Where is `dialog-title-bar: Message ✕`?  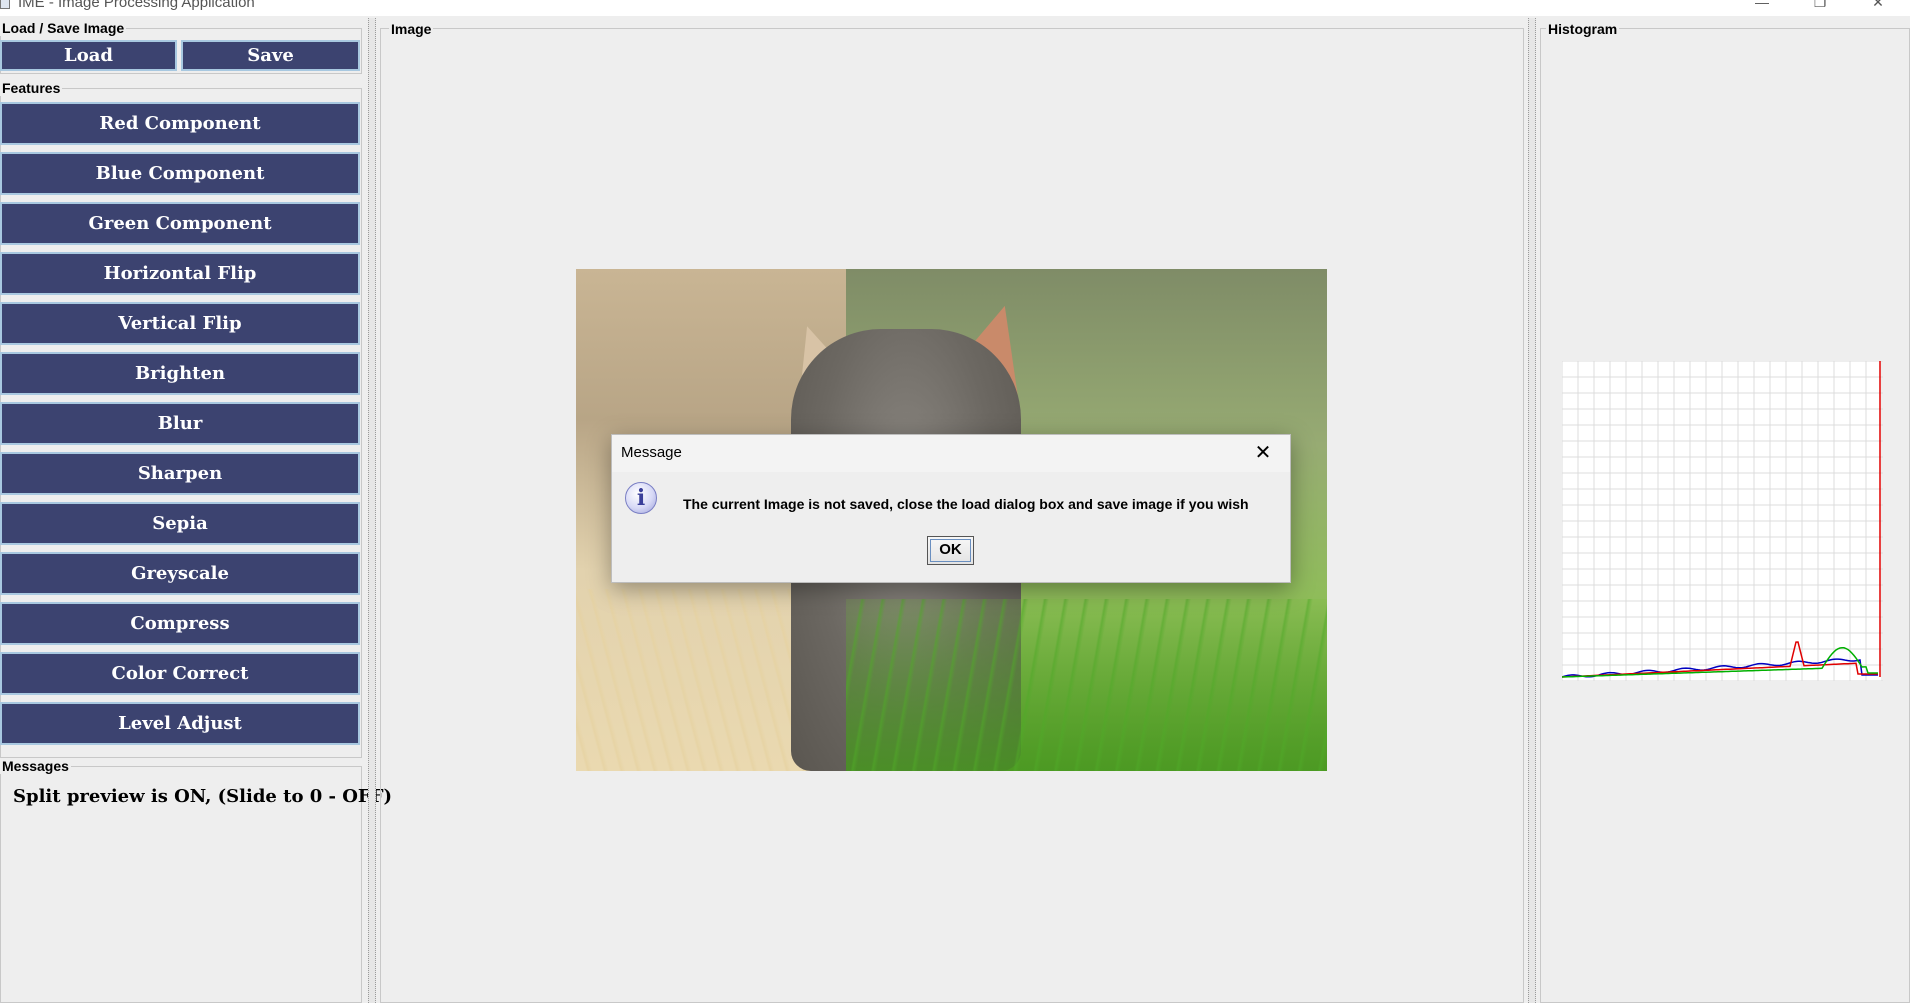
dialog-title-bar: Message ✕ is located at coordinates (951, 453).